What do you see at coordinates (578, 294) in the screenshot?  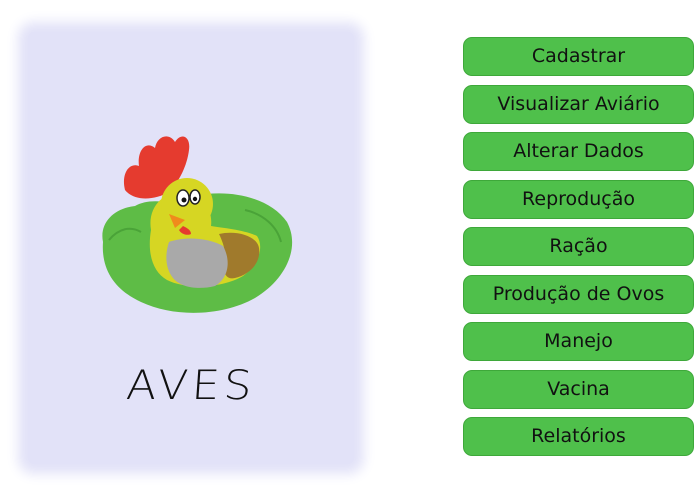 I see `producao-de-ovos-button: Produção de Ovos` at bounding box center [578, 294].